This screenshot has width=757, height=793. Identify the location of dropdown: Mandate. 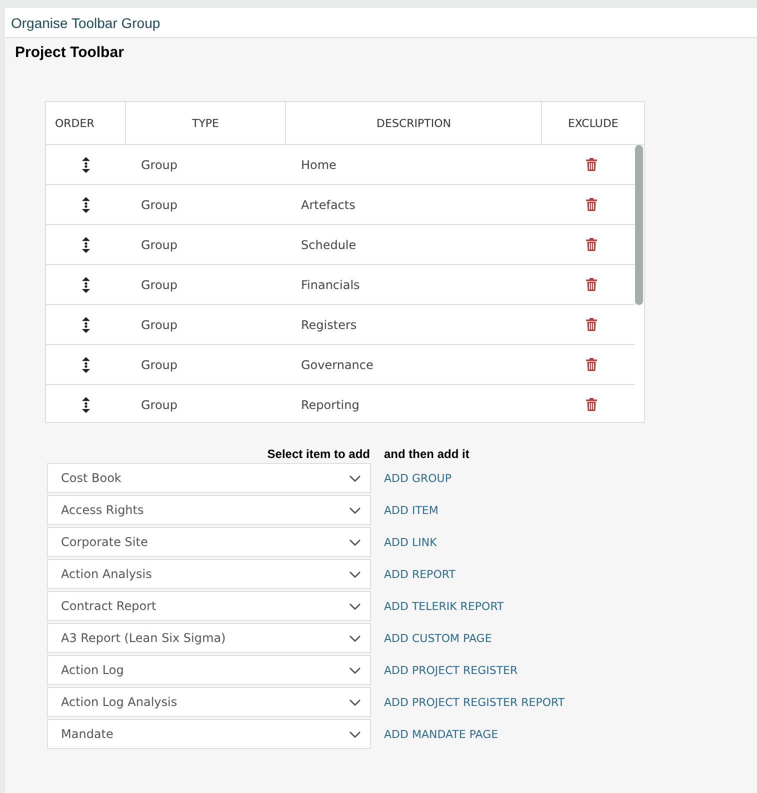
(209, 734).